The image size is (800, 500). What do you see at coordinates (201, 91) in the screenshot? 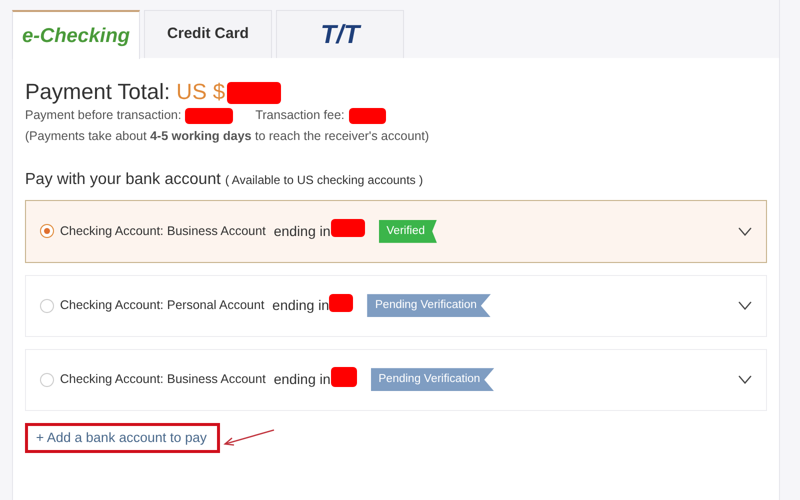
I see `total-amount: US $` at bounding box center [201, 91].